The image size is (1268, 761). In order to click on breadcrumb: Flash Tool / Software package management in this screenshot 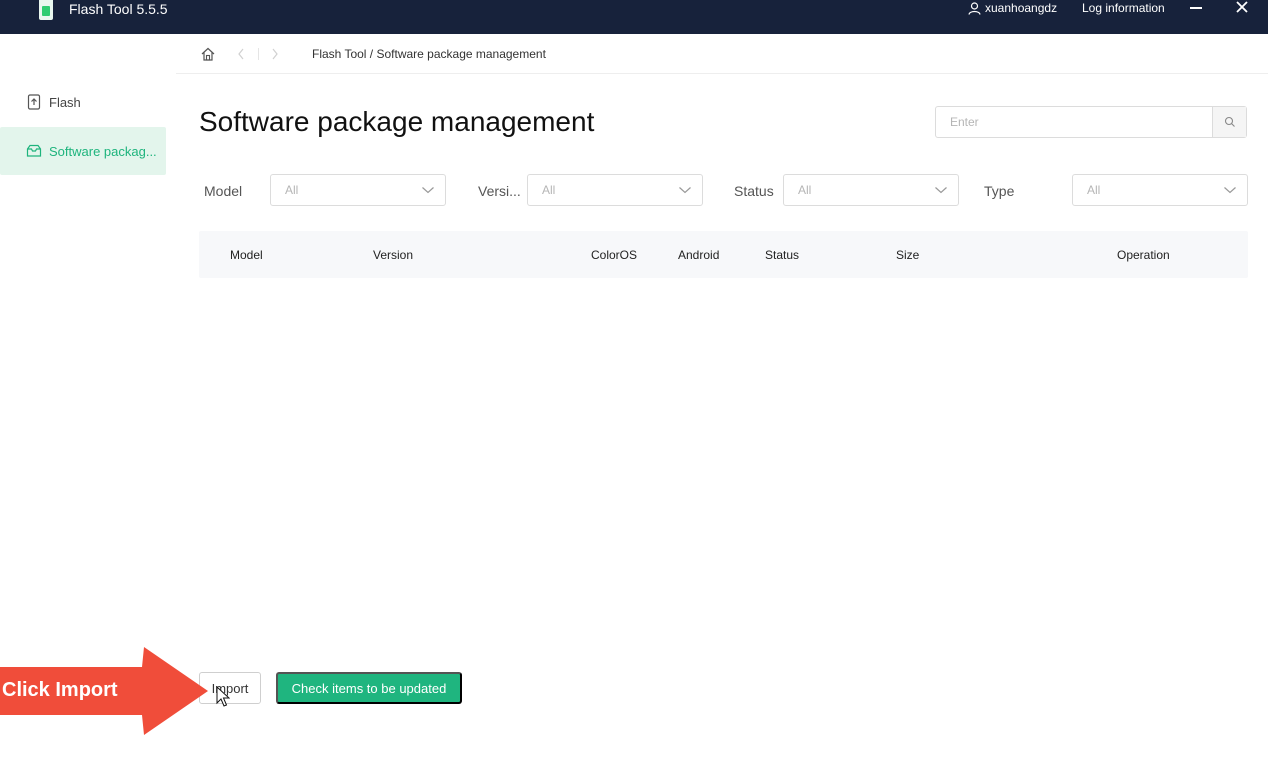, I will do `click(429, 54)`.